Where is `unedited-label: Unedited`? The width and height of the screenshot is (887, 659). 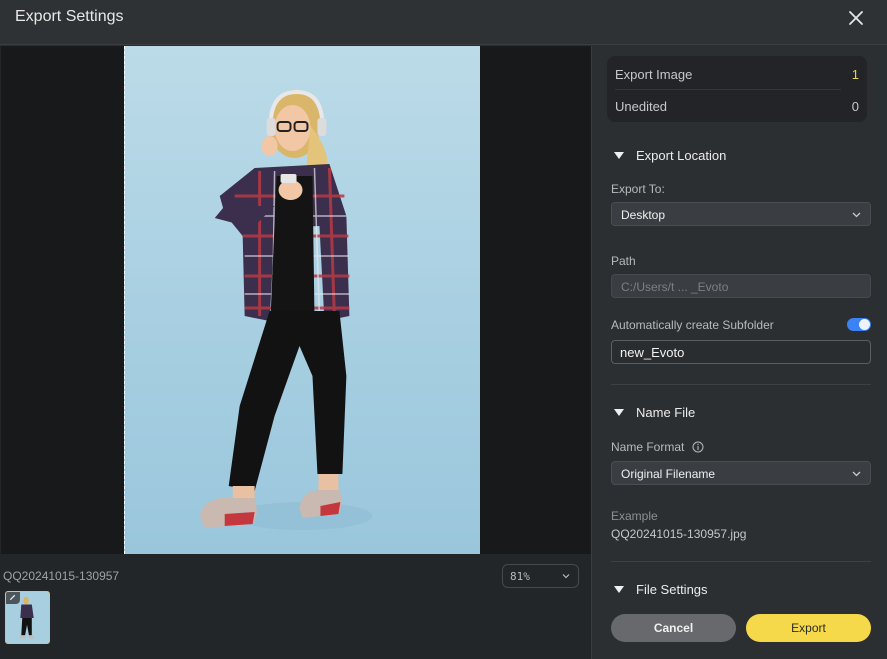 unedited-label: Unedited is located at coordinates (641, 106).